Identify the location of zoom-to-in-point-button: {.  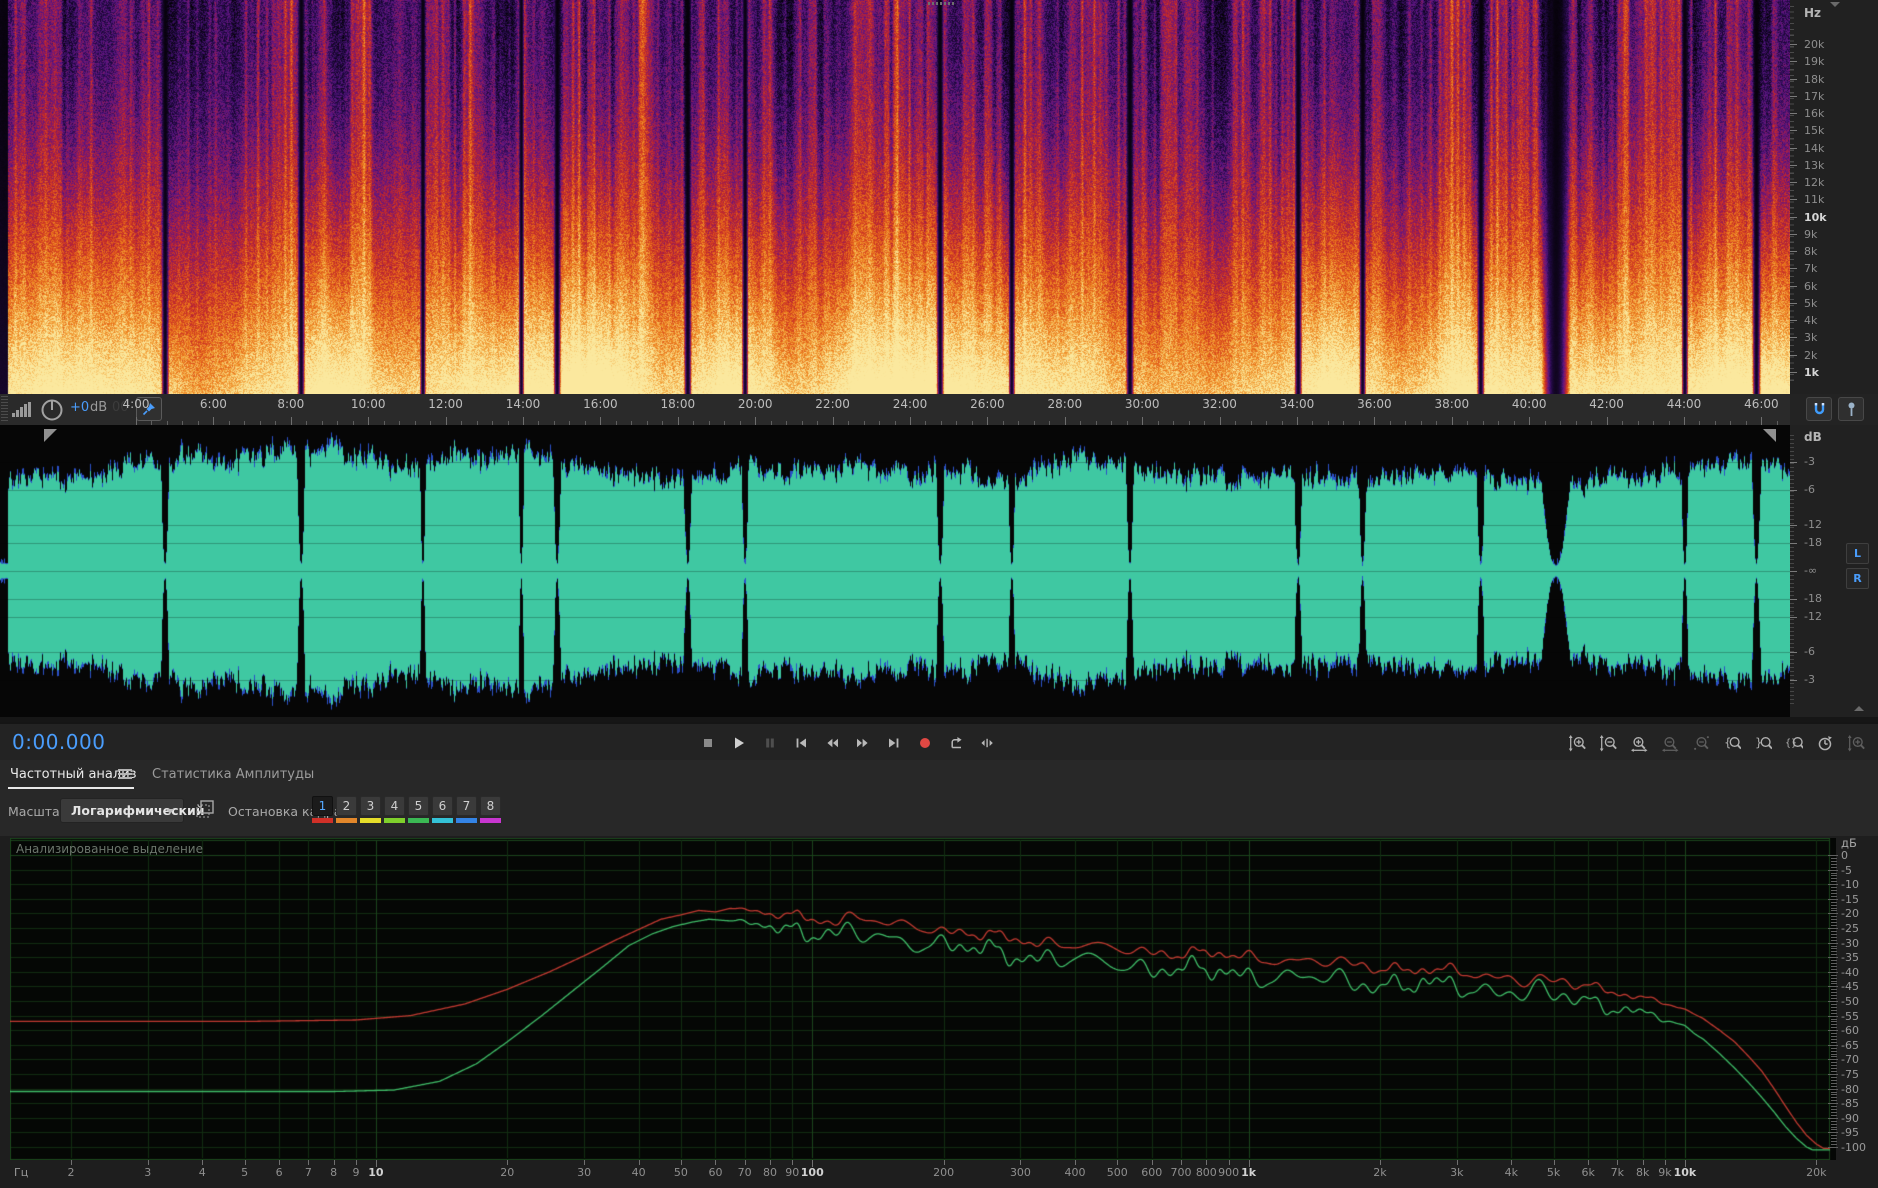
(1732, 743).